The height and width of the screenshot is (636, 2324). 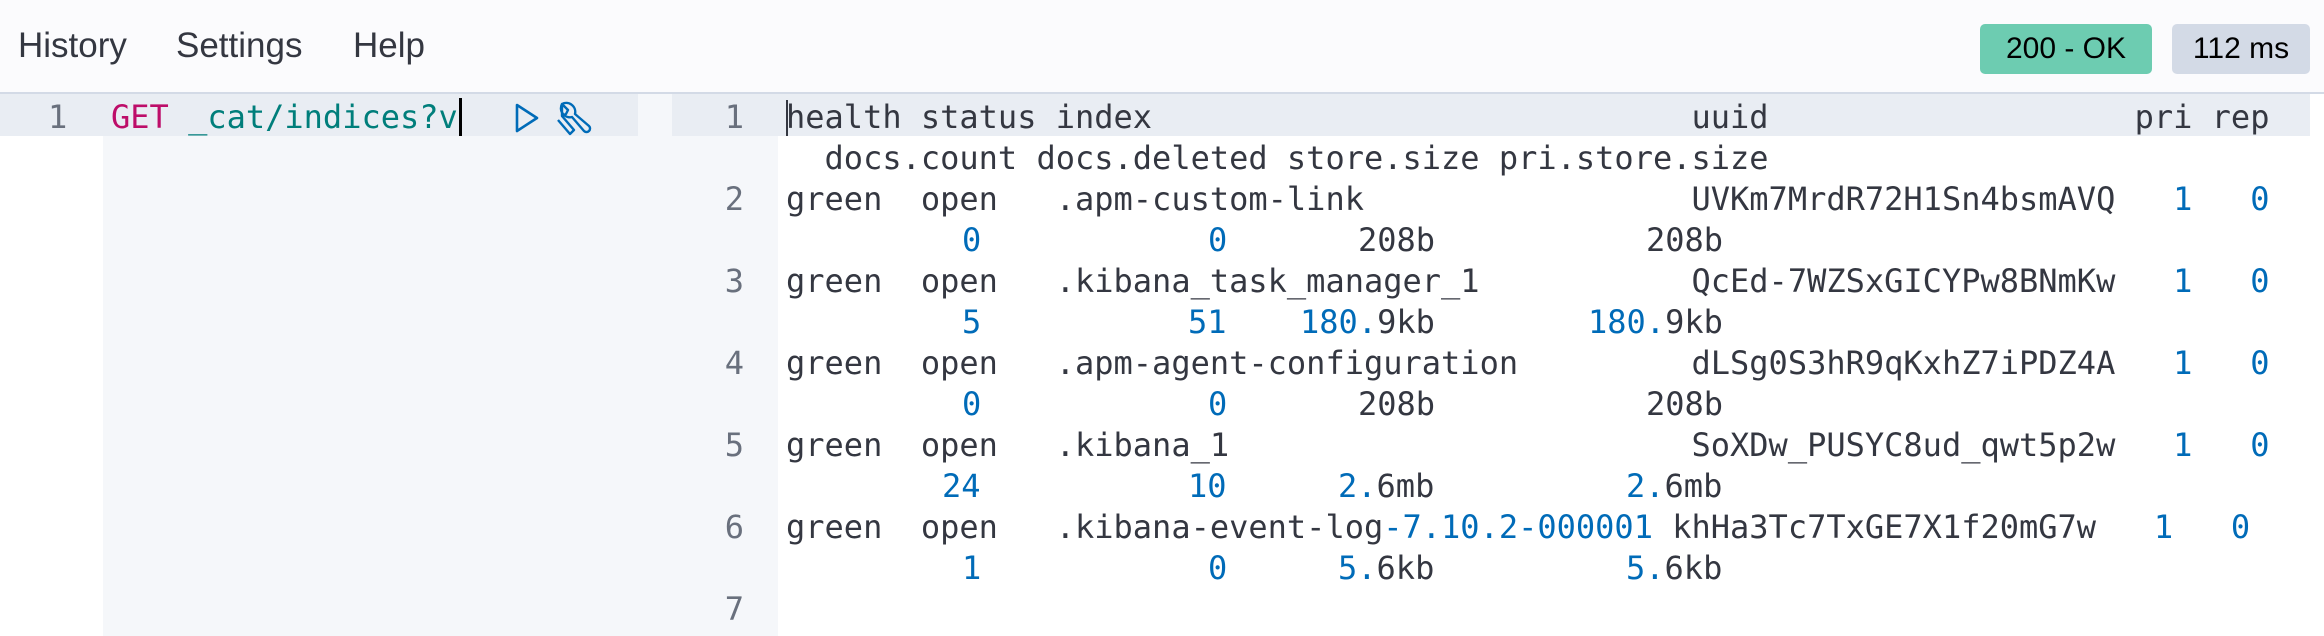 What do you see at coordinates (575, 119) in the screenshot?
I see `wrench-icon` at bounding box center [575, 119].